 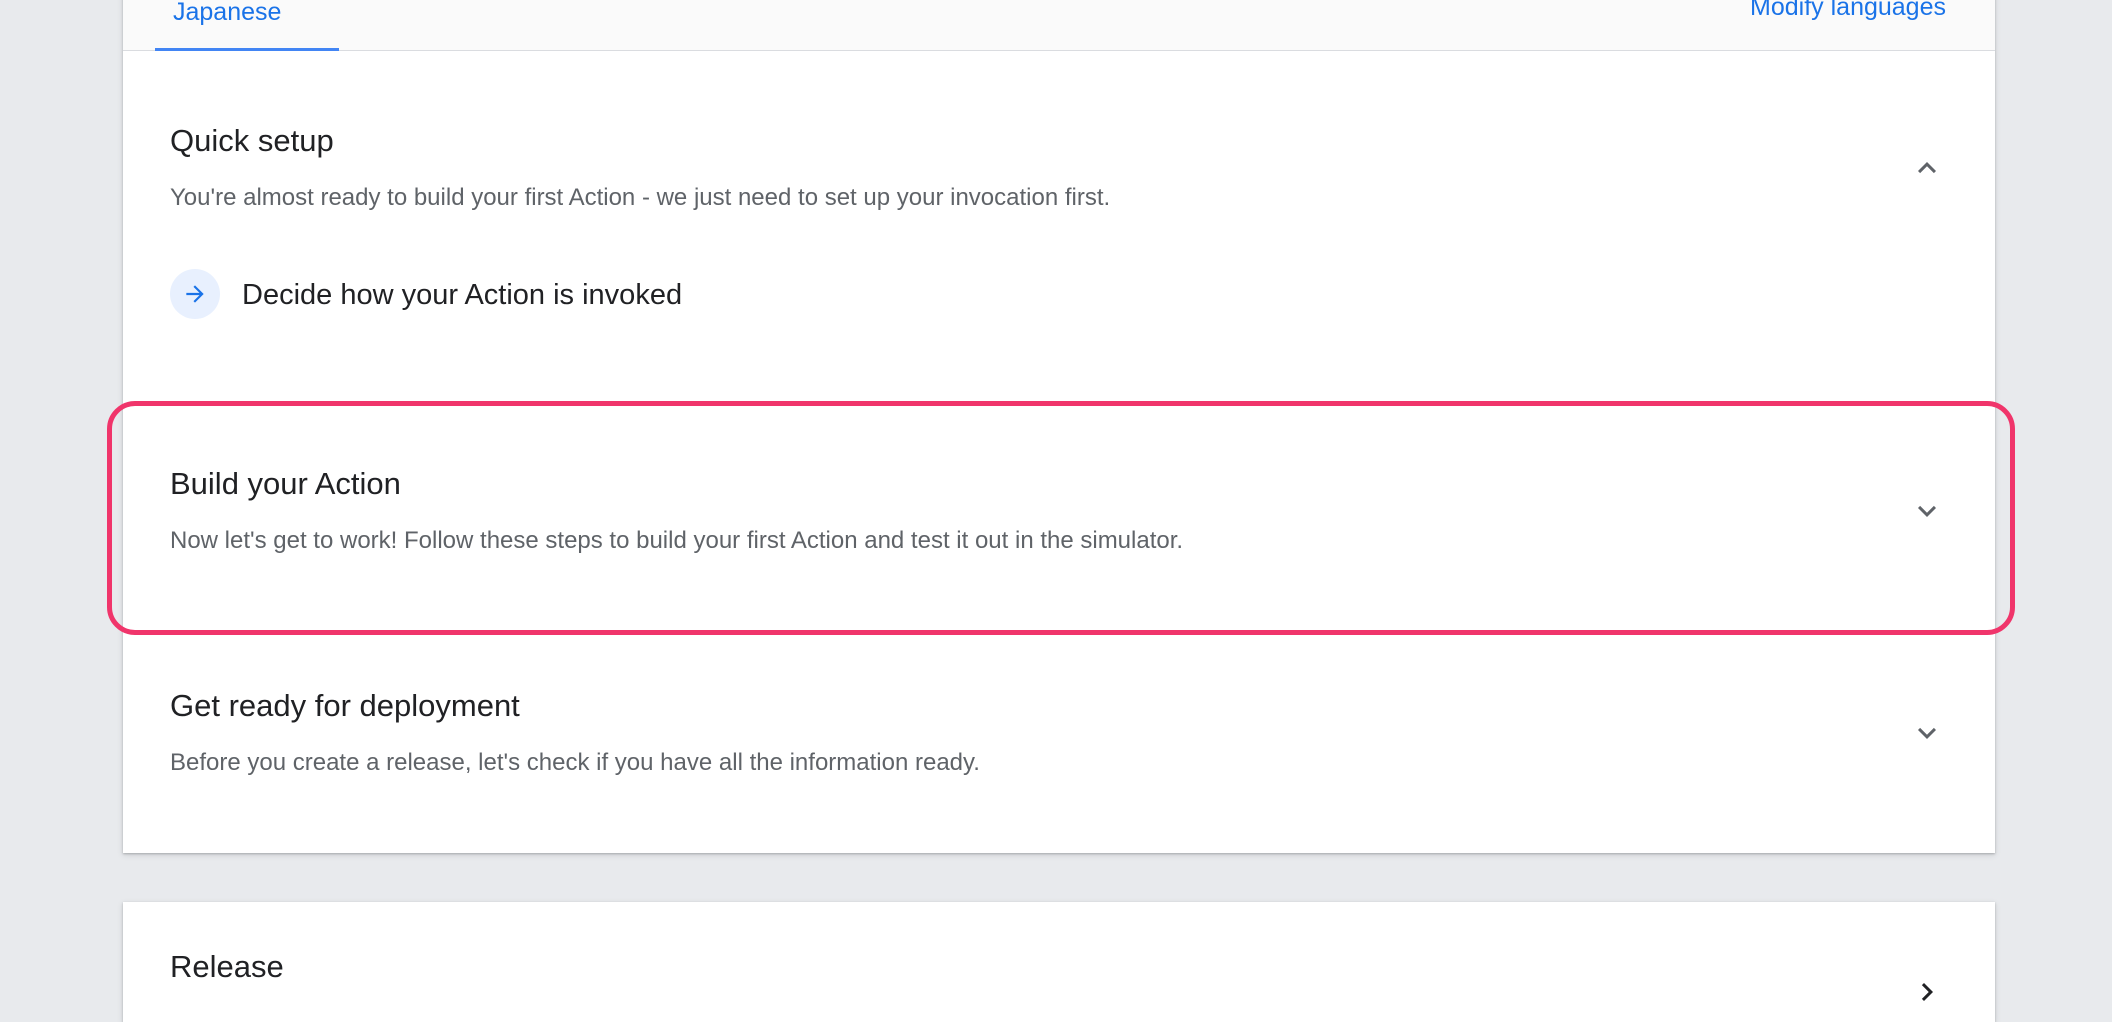 I want to click on tab-japanese-label: Japanese, so click(x=227, y=13).